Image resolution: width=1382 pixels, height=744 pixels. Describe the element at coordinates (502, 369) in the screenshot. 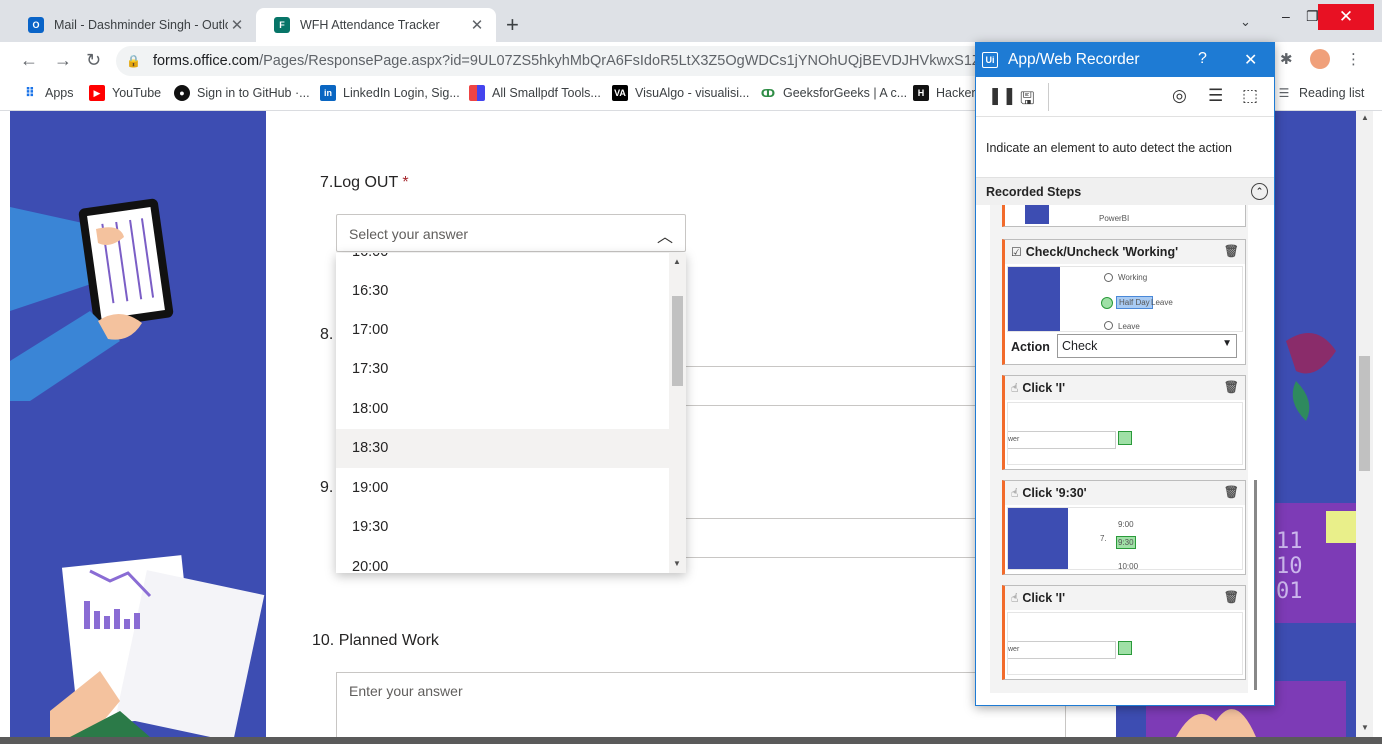

I see `dropdown-option: 17:30` at that location.